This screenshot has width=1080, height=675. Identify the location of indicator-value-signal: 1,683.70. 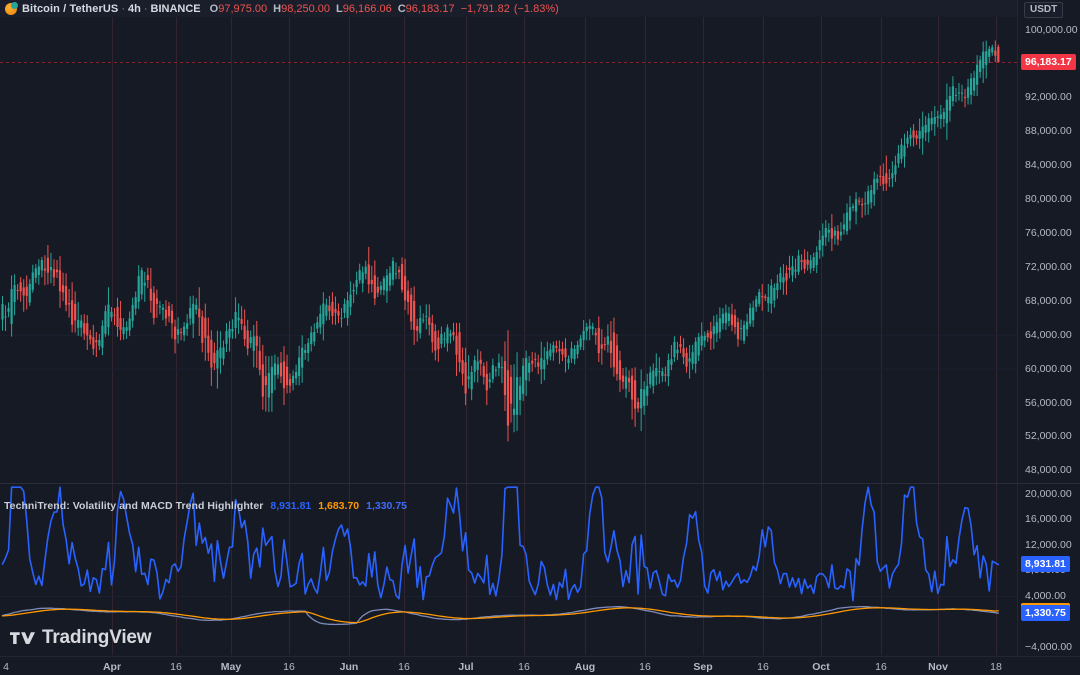
(339, 506).